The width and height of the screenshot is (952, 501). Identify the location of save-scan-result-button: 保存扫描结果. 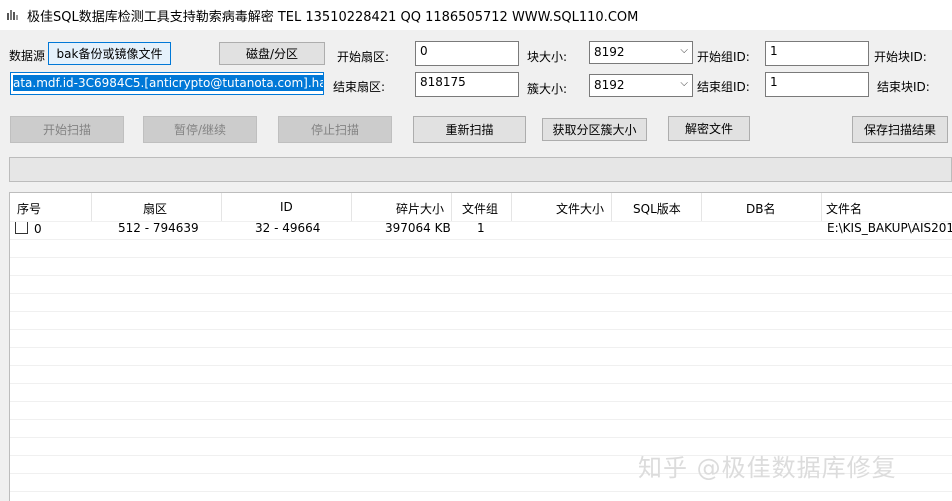
(900, 129).